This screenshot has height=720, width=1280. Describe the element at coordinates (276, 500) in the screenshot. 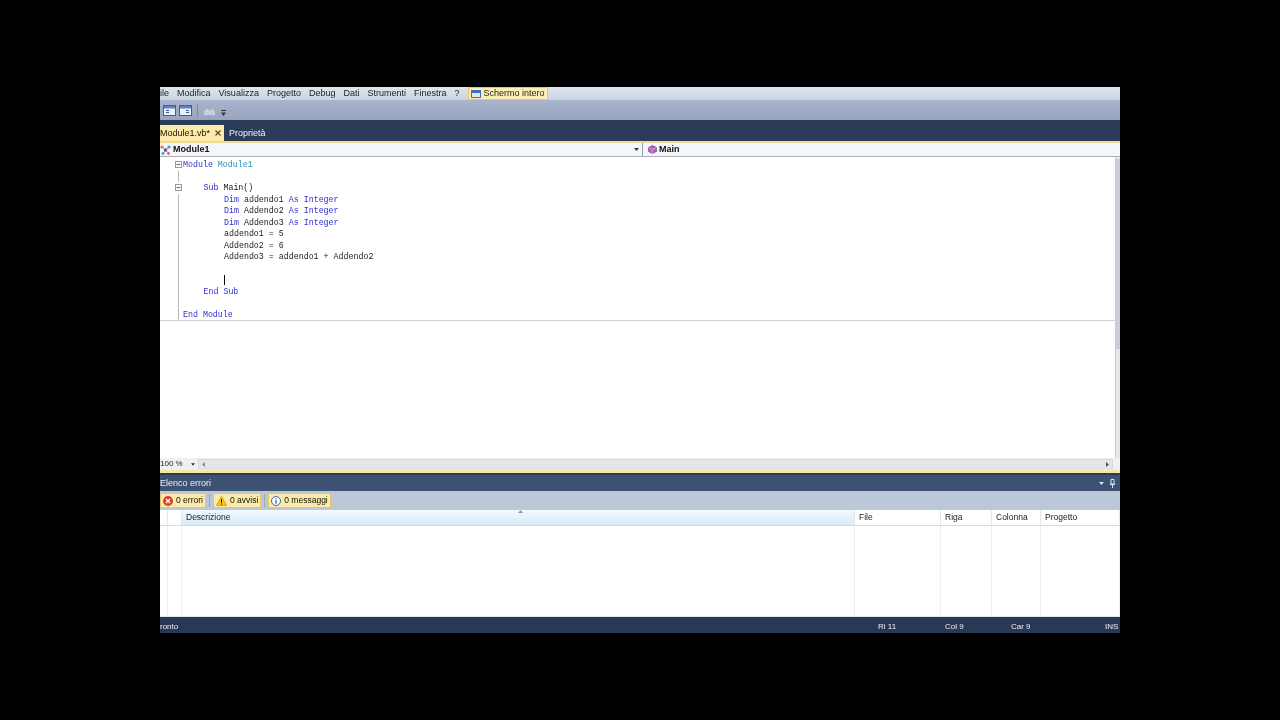

I see `info-icon` at that location.